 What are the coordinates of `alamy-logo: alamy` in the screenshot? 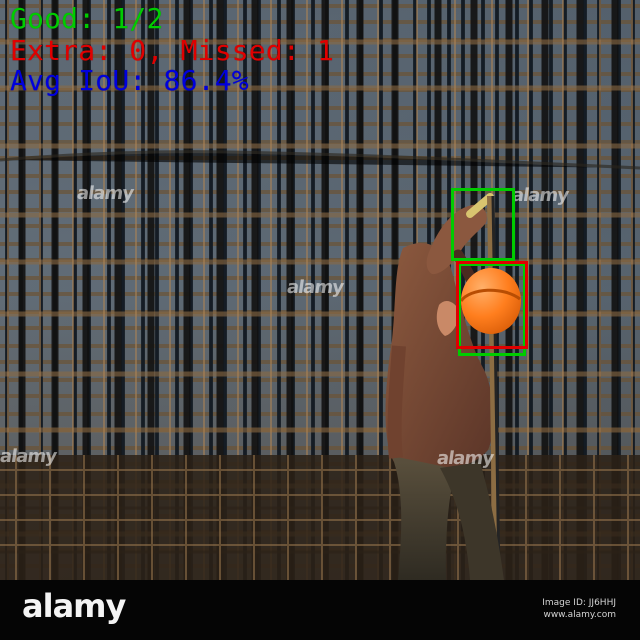 It's located at (74, 606).